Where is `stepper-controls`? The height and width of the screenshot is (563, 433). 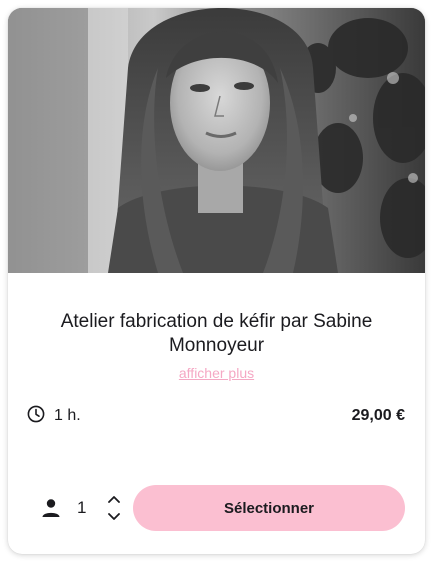 stepper-controls is located at coordinates (114, 508).